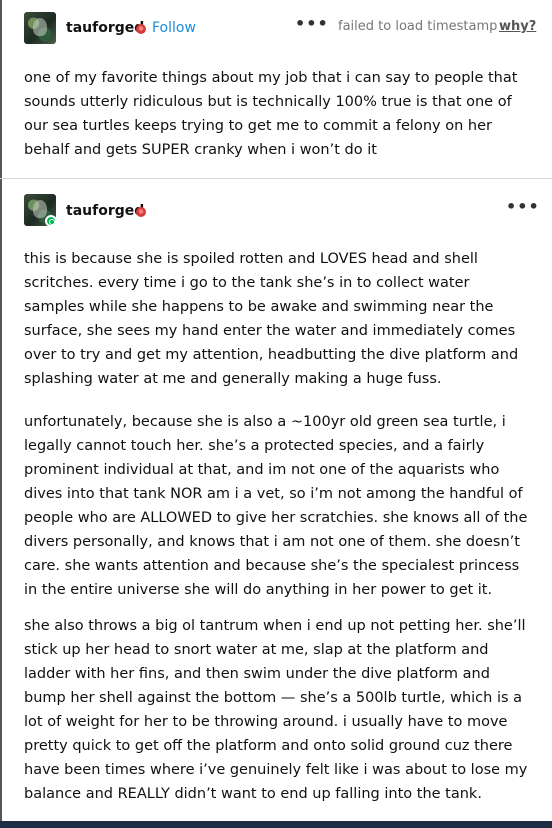 This screenshot has width=552, height=828. Describe the element at coordinates (51, 221) in the screenshot. I see `reblog-icon` at that location.